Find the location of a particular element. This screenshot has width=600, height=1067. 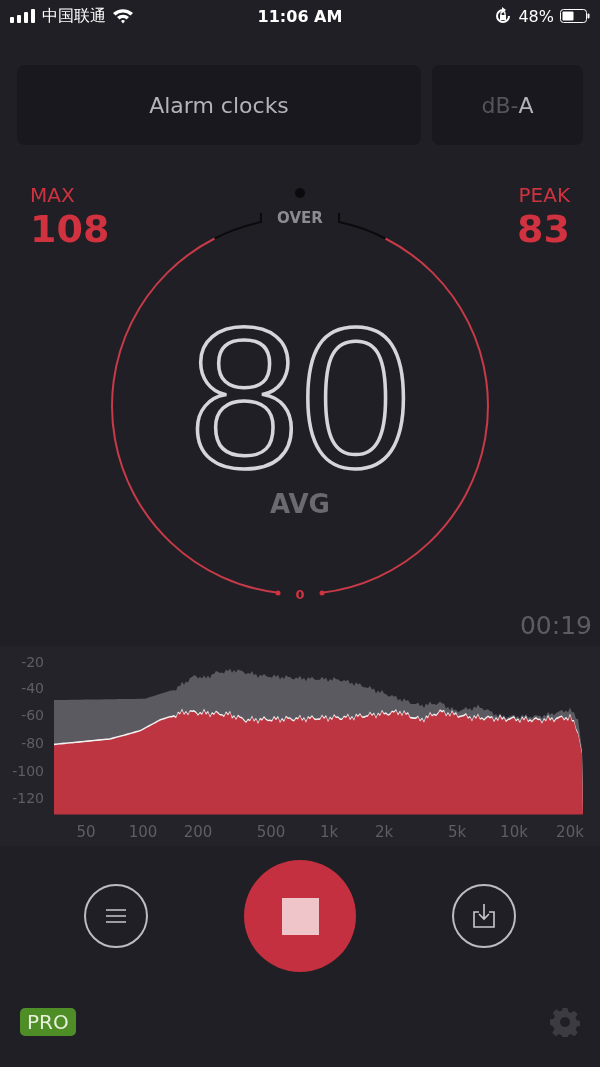

axis-tick-label: 20k is located at coordinates (570, 832).